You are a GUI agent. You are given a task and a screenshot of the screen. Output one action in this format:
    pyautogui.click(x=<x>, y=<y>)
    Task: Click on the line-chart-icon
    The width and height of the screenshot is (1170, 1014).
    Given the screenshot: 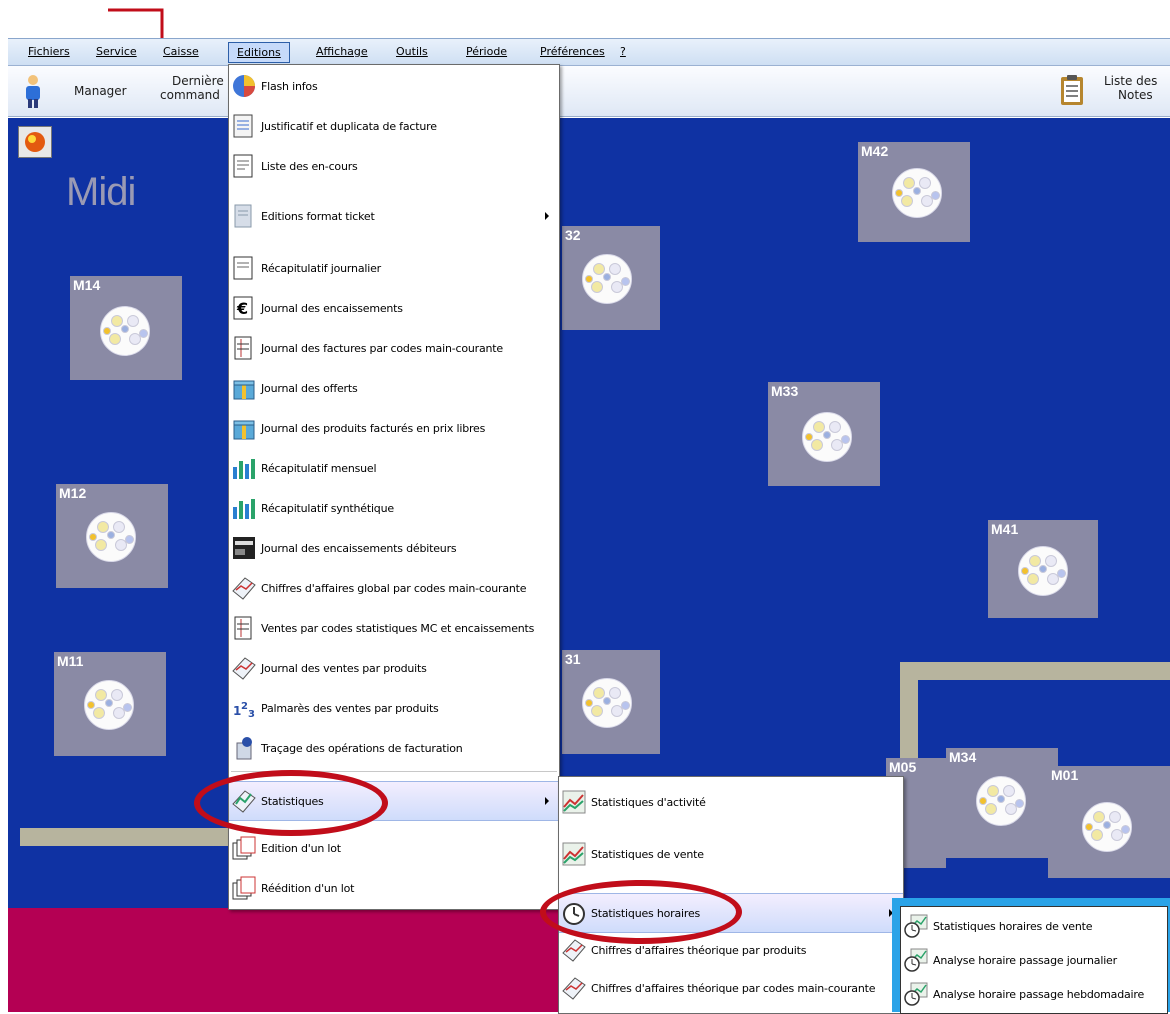 What is the action you would take?
    pyautogui.click(x=574, y=854)
    